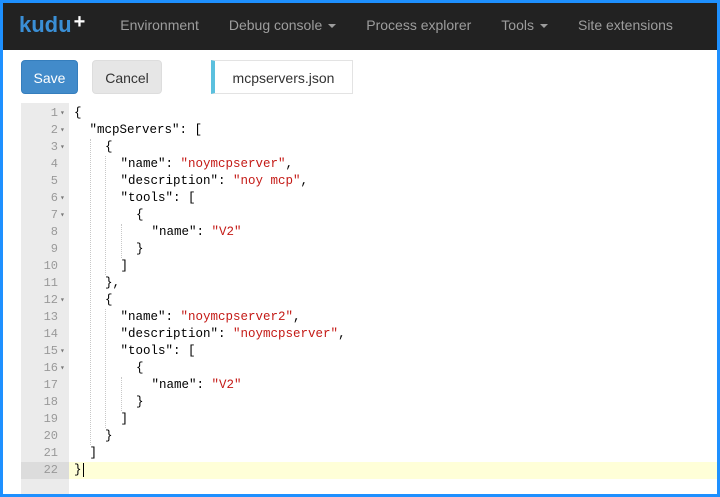 The width and height of the screenshot is (720, 497). Describe the element at coordinates (146, 130) in the screenshot. I see `code-token: "mcpServers": [` at that location.